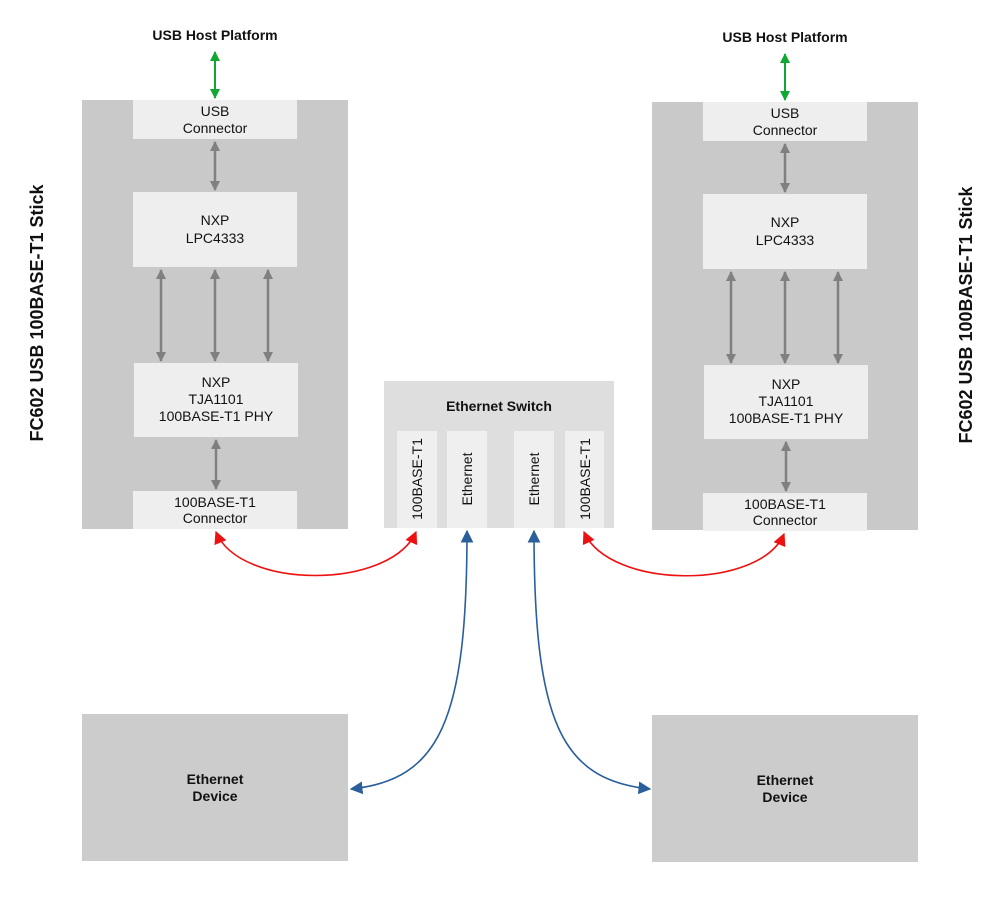  I want to click on left-phy-label-2: TJA1101, so click(216, 399).